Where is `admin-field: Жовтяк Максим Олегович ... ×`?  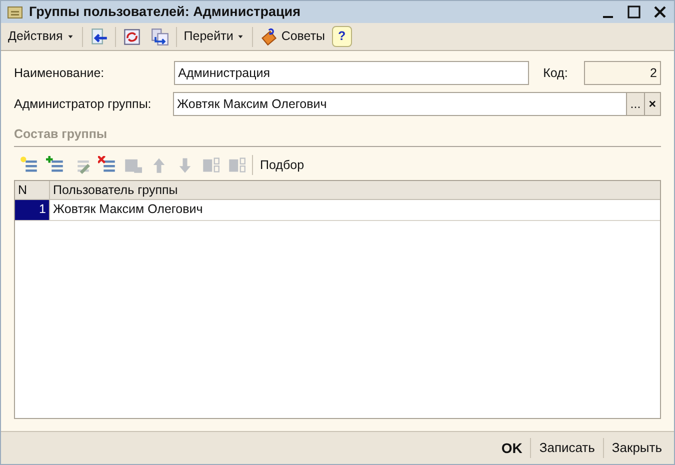
admin-field: Жовтяк Максим Олегович ... × is located at coordinates (417, 104).